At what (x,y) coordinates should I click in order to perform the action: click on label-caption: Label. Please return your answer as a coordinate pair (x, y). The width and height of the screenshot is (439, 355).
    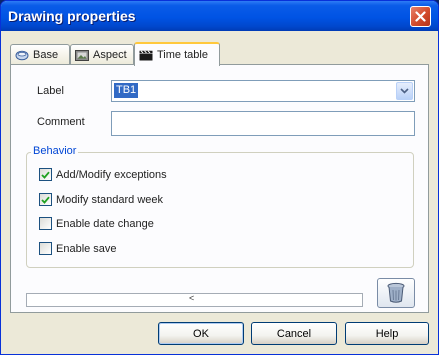
    Looking at the image, I should click on (50, 91).